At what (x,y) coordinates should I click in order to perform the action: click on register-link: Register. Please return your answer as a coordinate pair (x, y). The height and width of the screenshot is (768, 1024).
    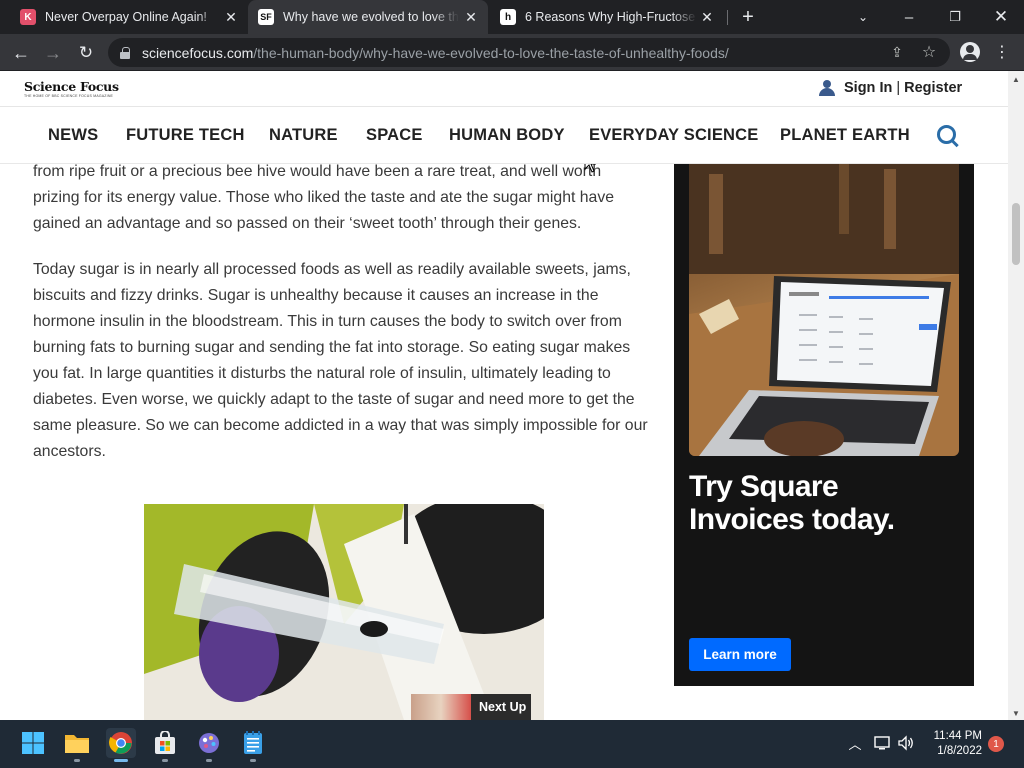
    Looking at the image, I should click on (933, 88).